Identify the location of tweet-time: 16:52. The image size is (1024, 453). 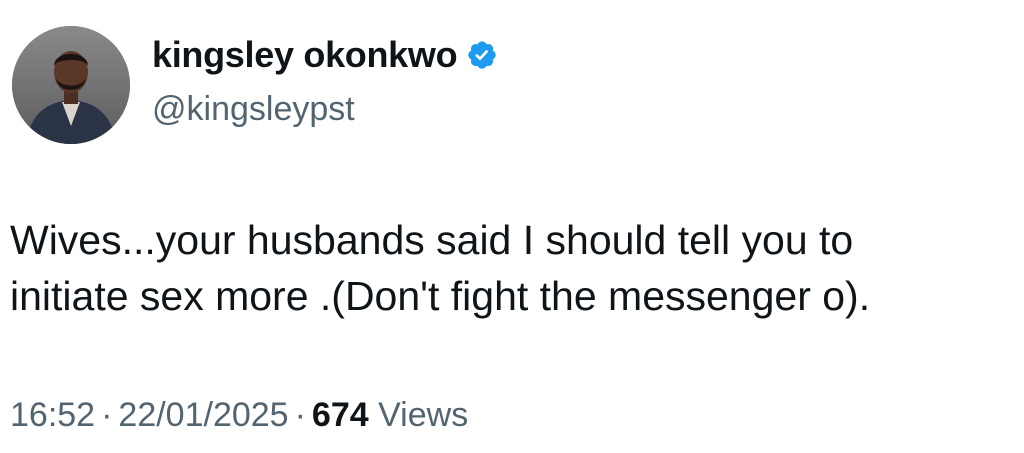
(52, 415).